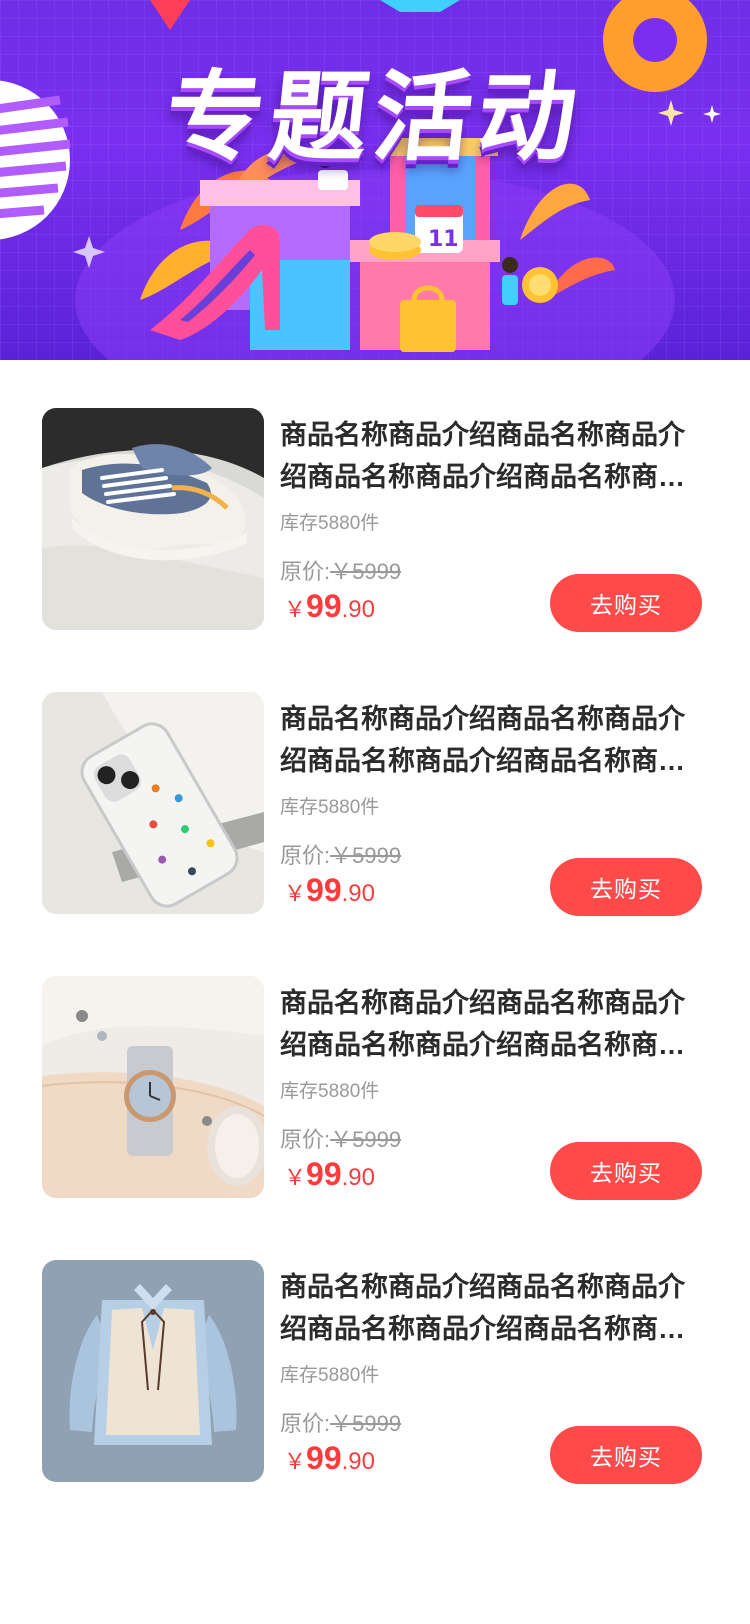 This screenshot has width=750, height=1624. Describe the element at coordinates (153, 1371) in the screenshot. I see `product-image-shirt-vest` at that location.